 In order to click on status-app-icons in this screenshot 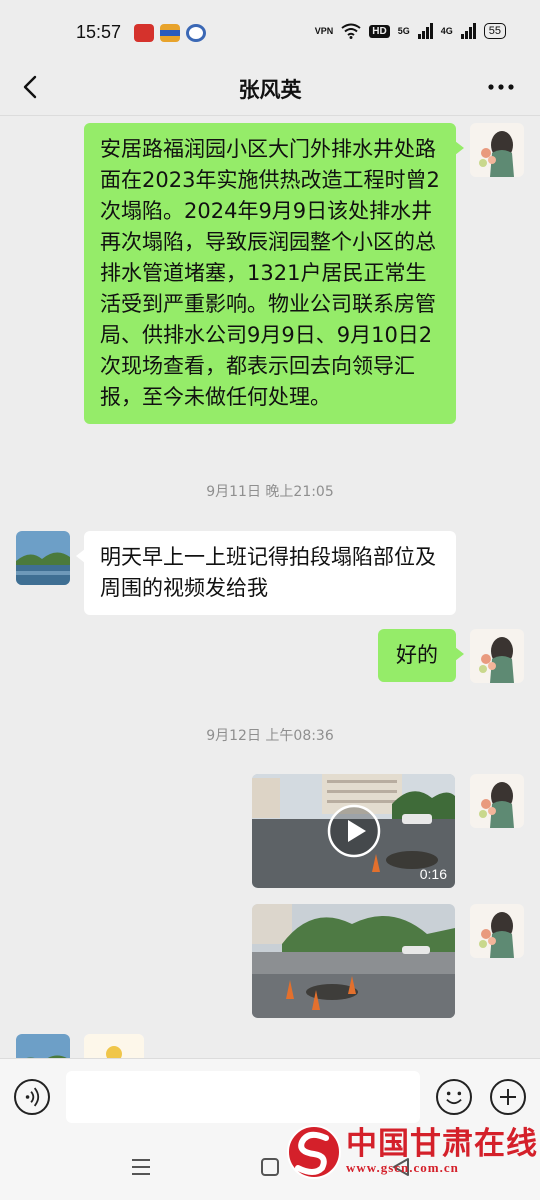, I will do `click(170, 33)`.